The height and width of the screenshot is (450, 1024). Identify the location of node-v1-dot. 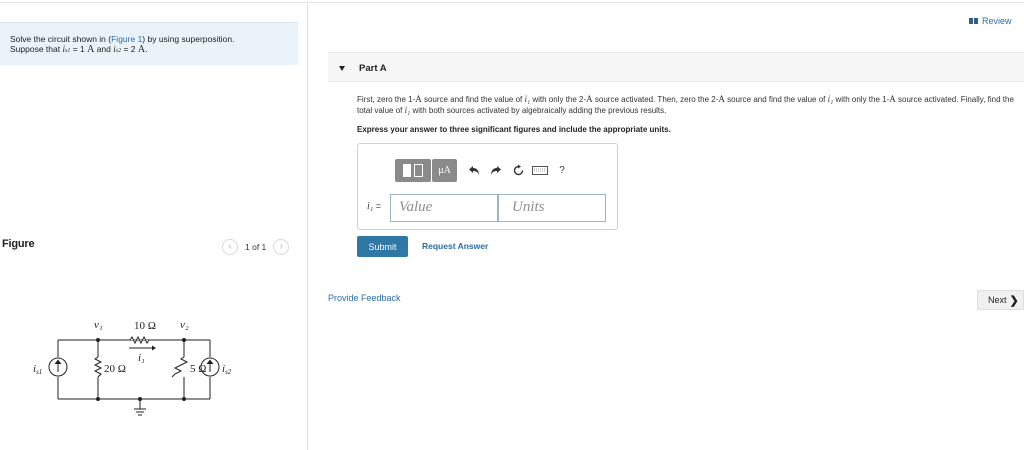
(98, 340).